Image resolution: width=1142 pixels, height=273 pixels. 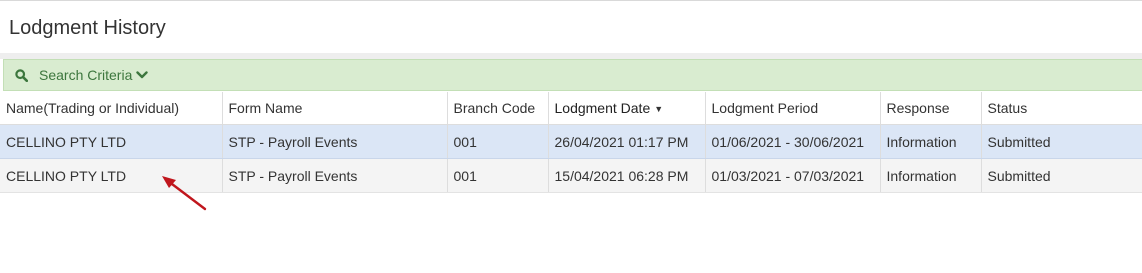 I want to click on cell-name: CELLINO PTY LTD, so click(x=111, y=141).